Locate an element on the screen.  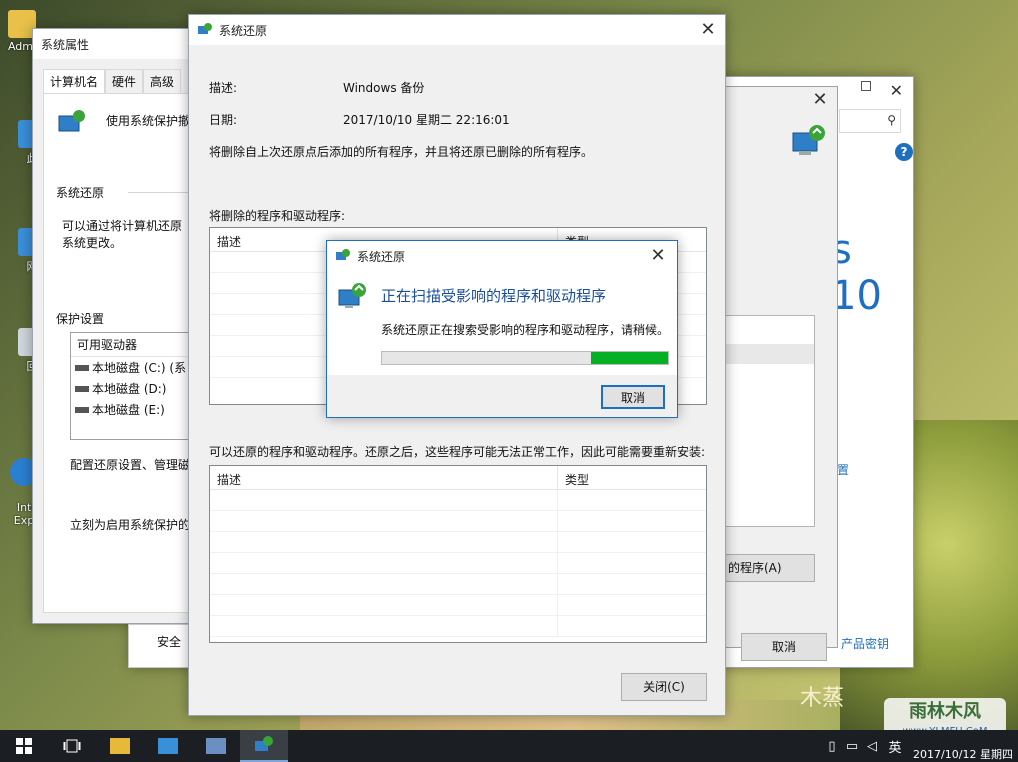
drive-item-d: 本地磁盘 (D:) is located at coordinates (132, 388).